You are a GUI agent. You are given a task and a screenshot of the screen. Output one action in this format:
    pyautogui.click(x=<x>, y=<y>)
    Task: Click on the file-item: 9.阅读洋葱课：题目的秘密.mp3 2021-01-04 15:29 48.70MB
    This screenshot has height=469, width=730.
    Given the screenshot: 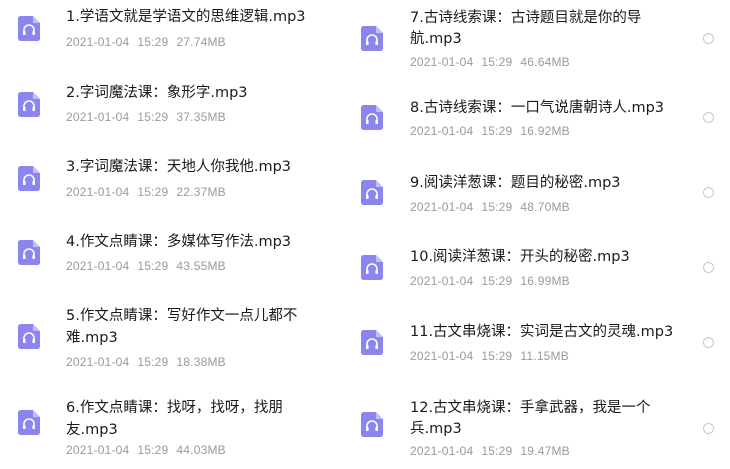 What is the action you would take?
    pyautogui.click(x=537, y=192)
    